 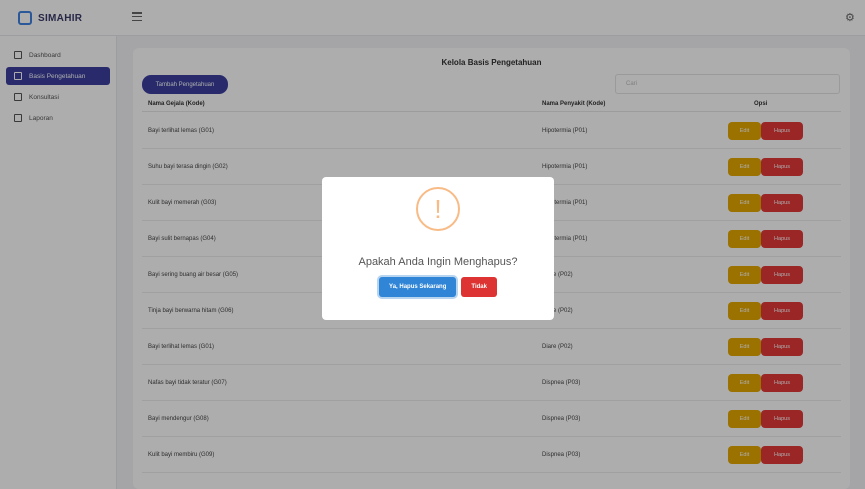 I want to click on confirm-delete-button: Ya, Hapus Sekarang, so click(x=418, y=287).